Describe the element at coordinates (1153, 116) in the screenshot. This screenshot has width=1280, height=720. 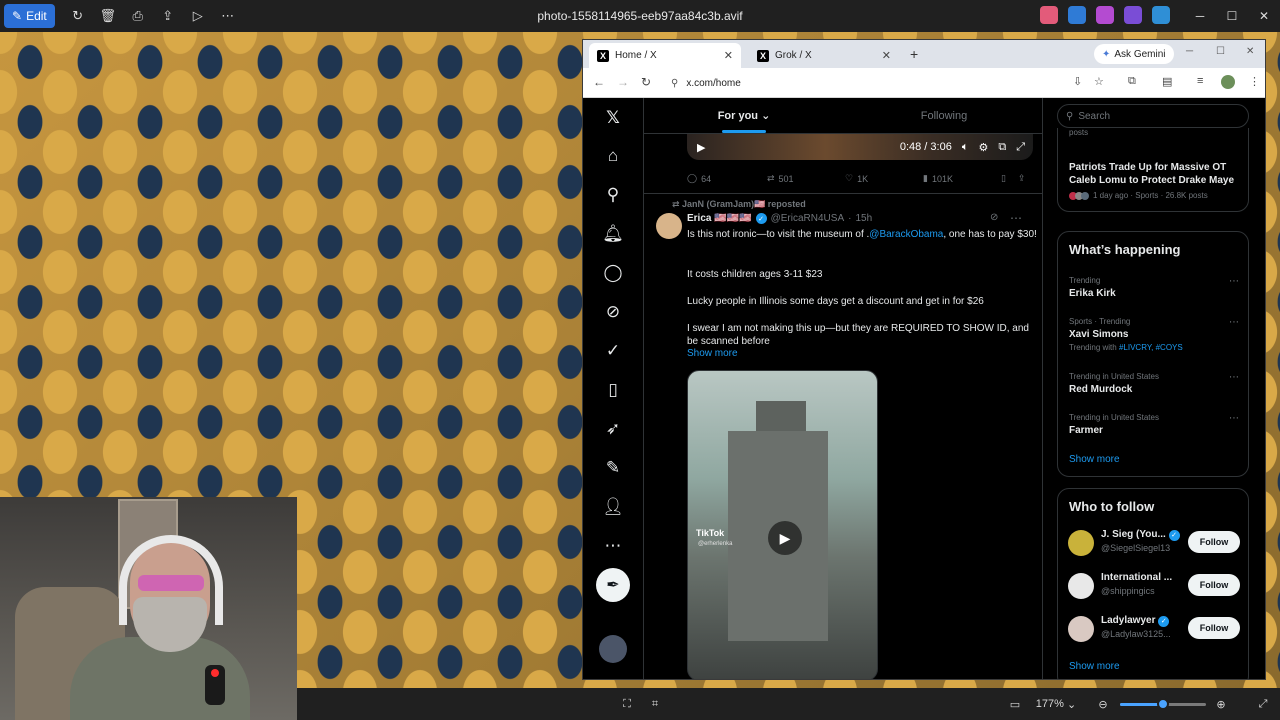
I see `search-input: ⚲ Search` at that location.